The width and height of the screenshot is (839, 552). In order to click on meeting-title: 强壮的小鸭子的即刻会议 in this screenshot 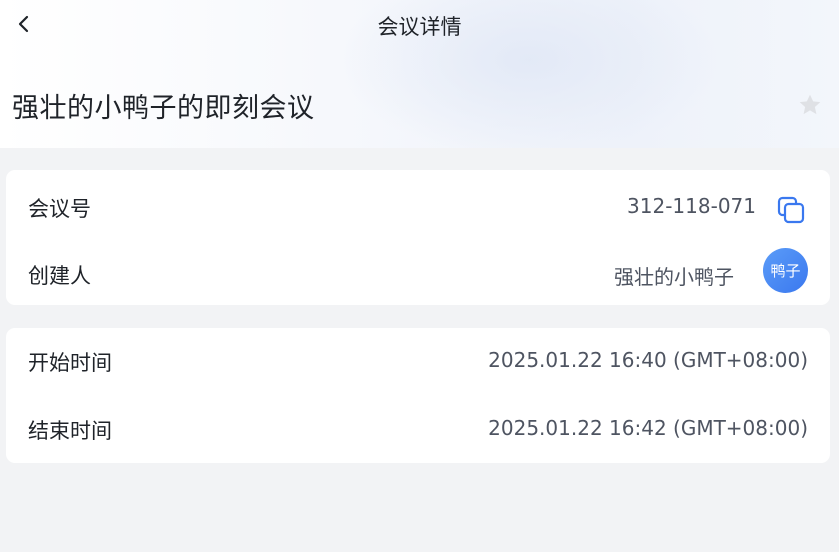, I will do `click(163, 108)`.